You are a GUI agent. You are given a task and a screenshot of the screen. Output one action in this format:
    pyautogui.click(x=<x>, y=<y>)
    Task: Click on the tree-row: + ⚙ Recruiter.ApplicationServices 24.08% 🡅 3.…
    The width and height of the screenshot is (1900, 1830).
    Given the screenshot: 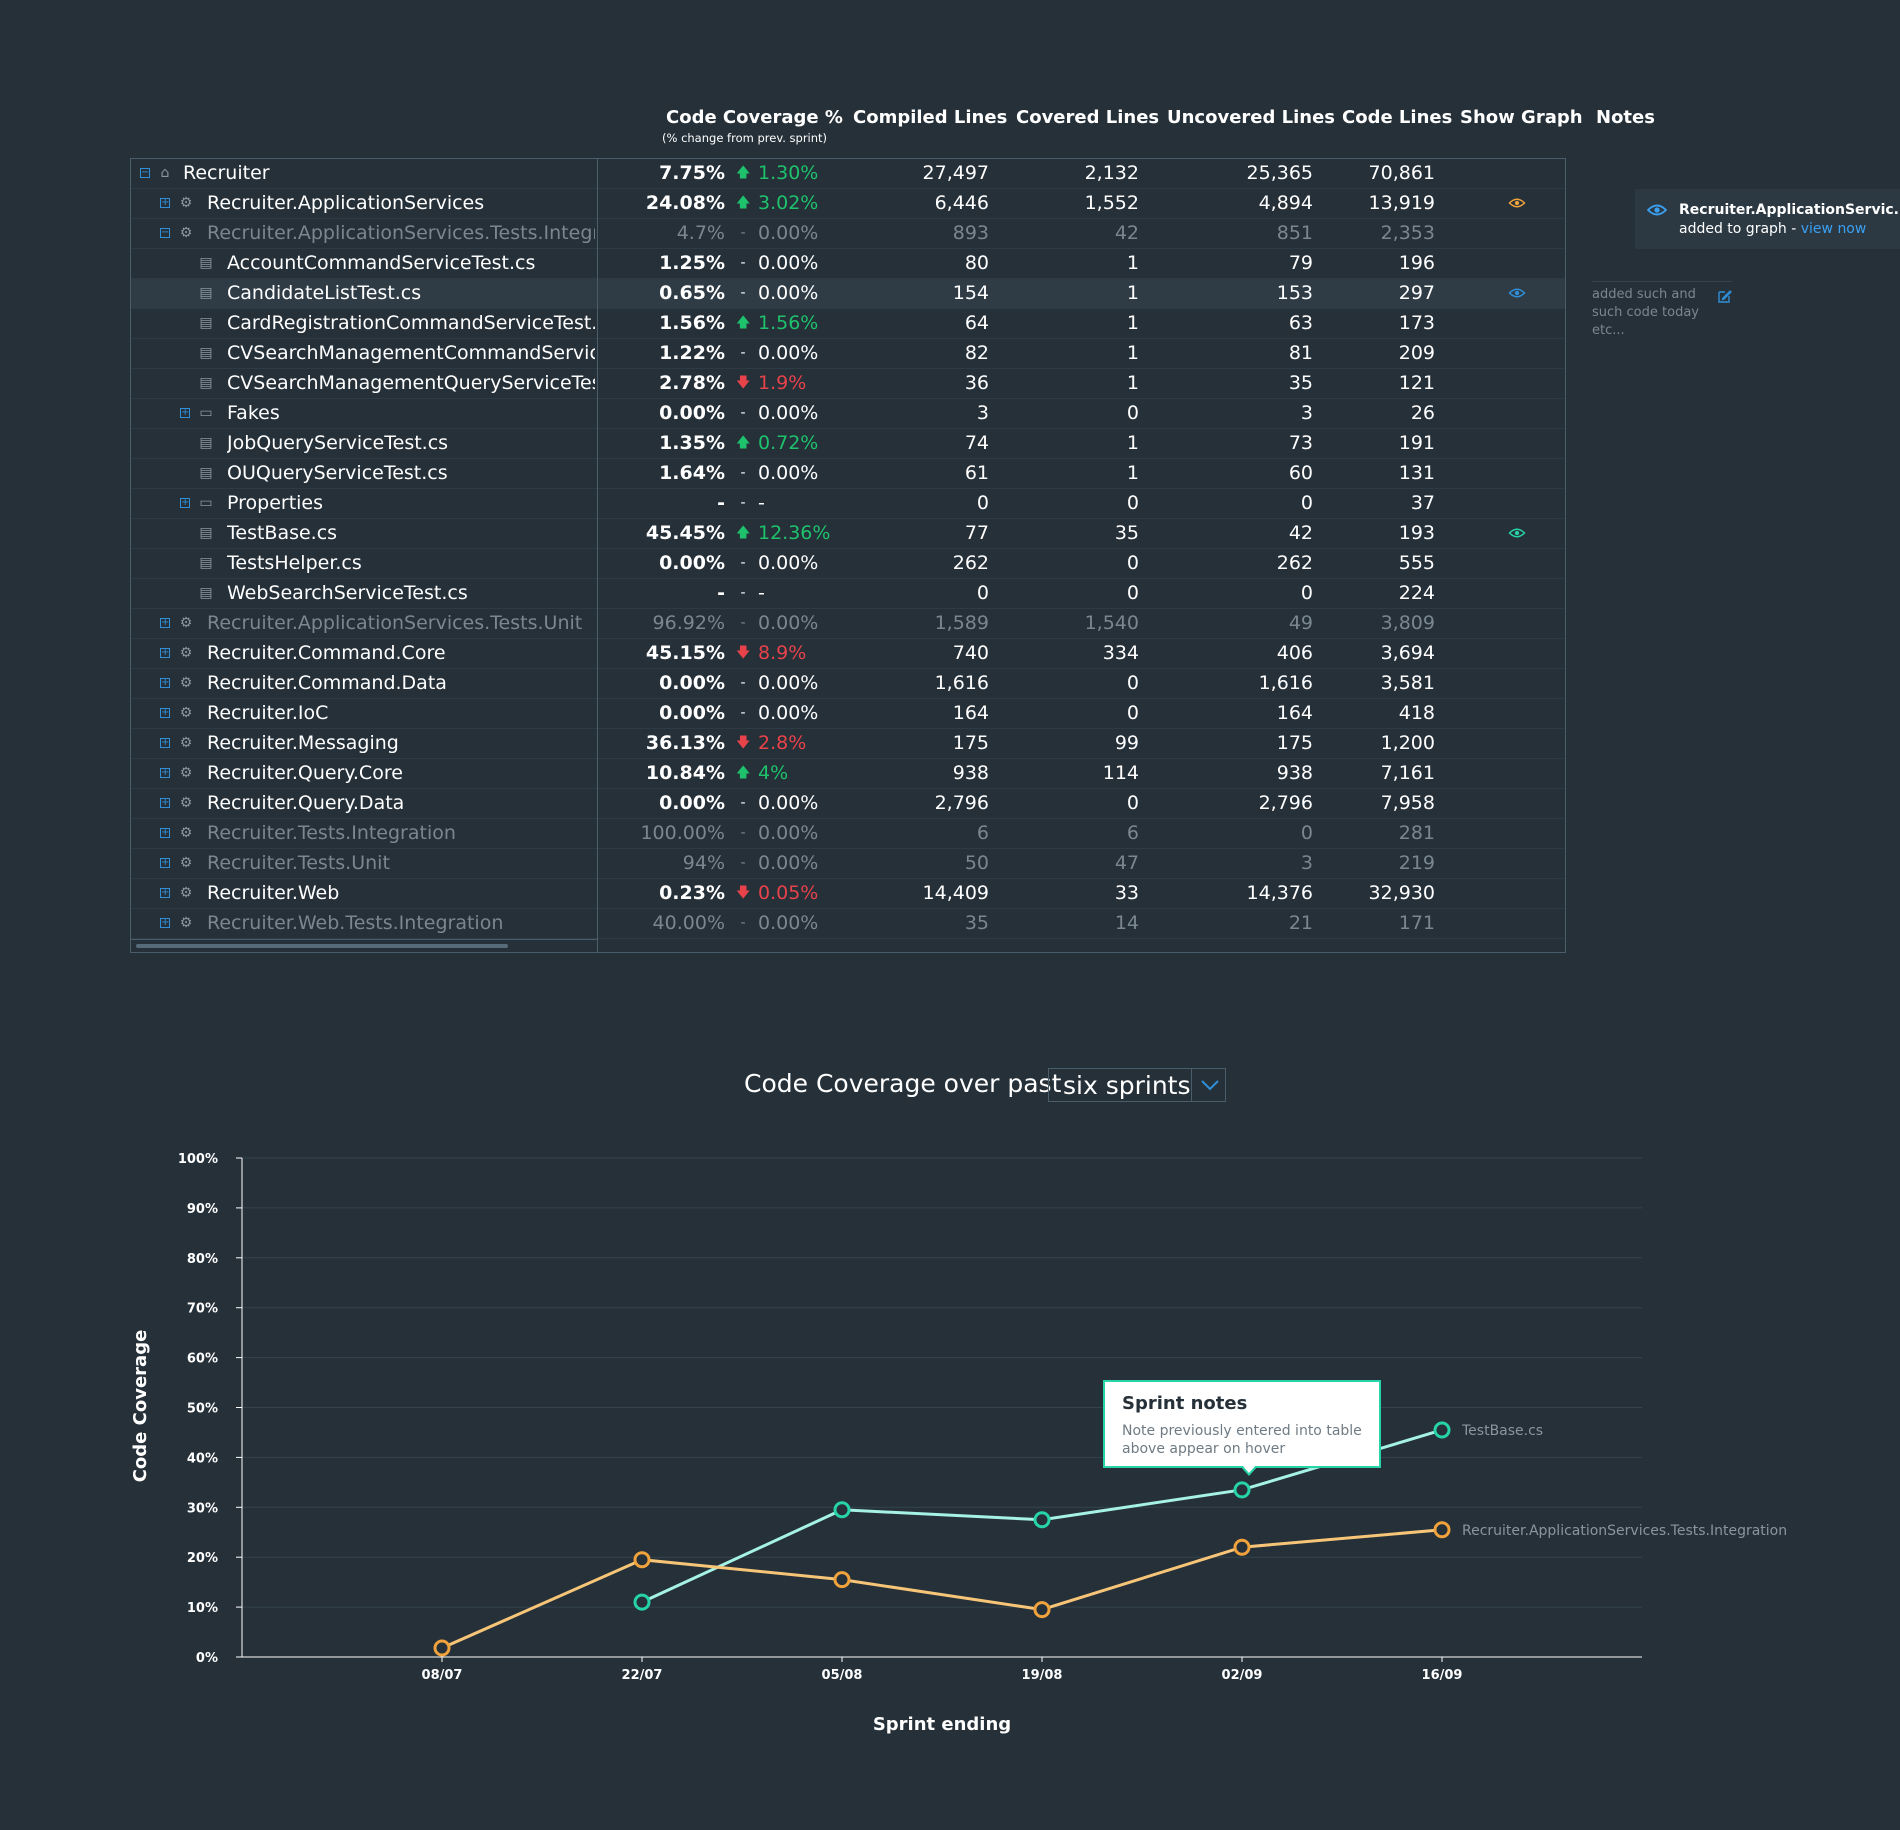 What is the action you would take?
    pyautogui.click(x=848, y=204)
    